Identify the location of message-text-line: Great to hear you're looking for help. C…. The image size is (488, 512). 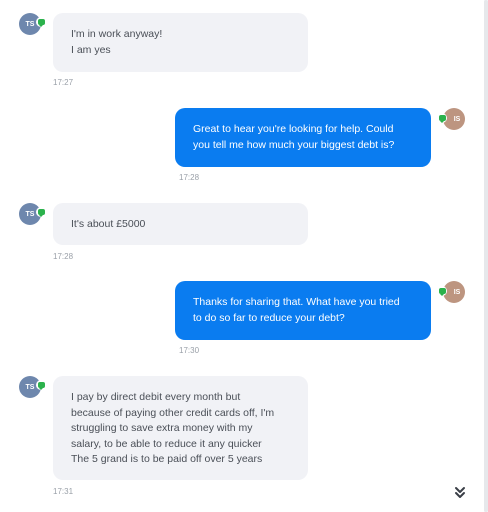
(293, 129).